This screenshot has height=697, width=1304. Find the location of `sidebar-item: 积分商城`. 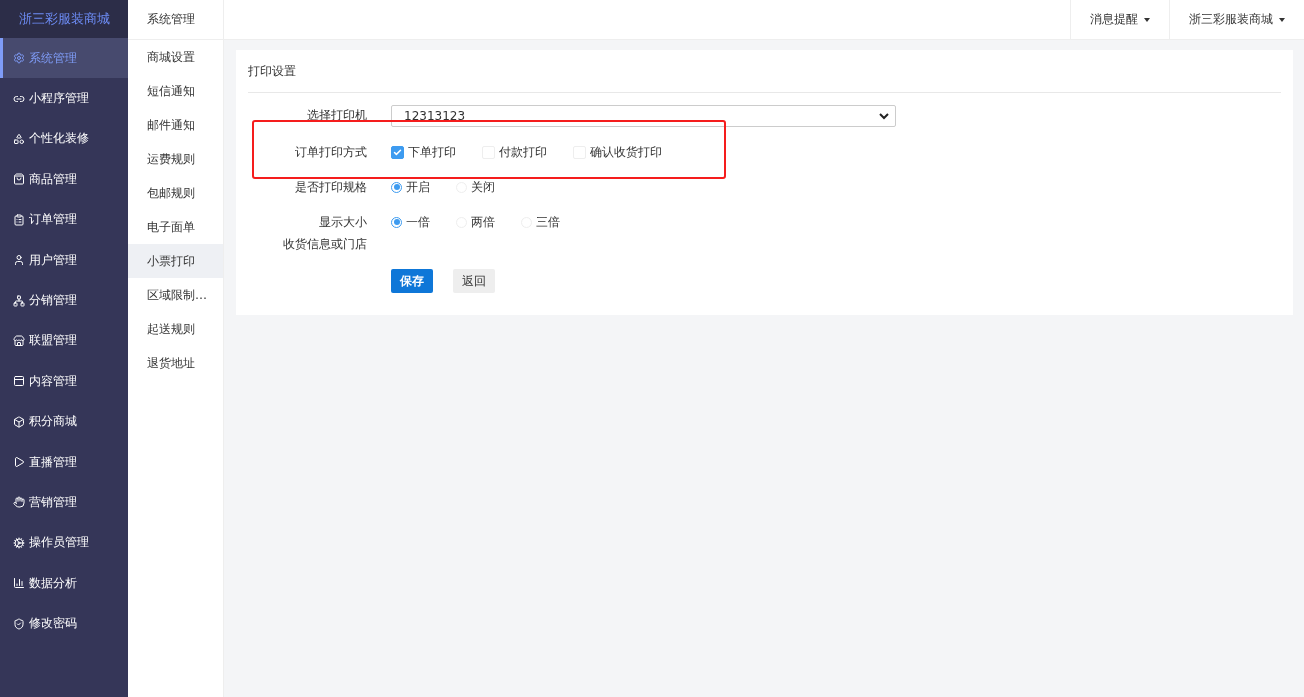

sidebar-item: 积分商城 is located at coordinates (64, 421).